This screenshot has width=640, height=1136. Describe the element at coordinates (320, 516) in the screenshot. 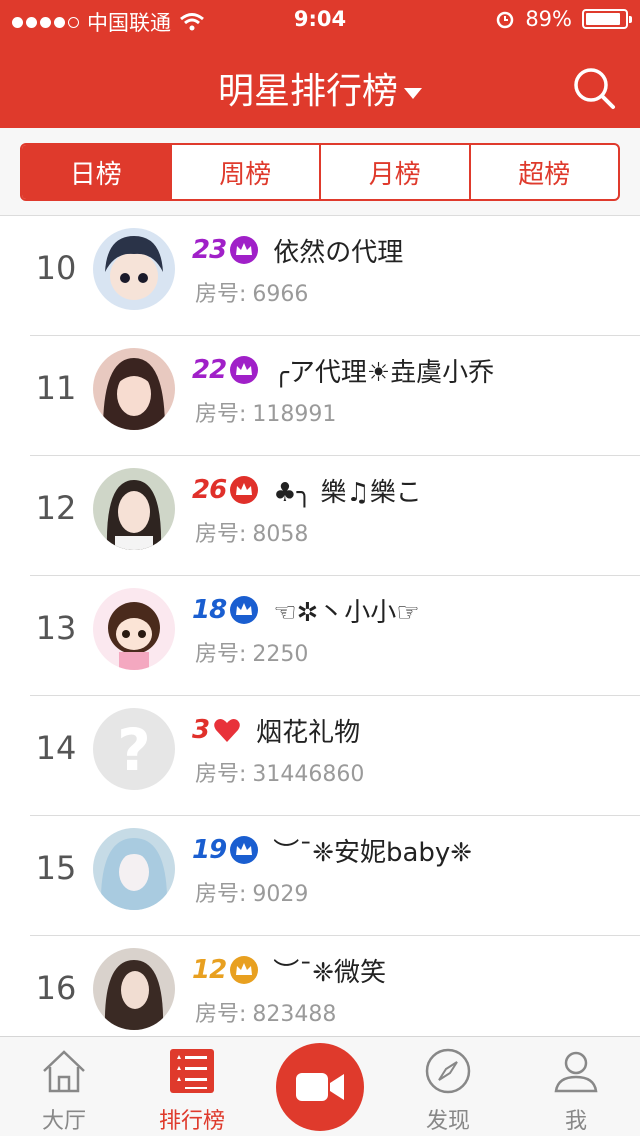

I see `ranking-row: 12 26 ♣╮ 樂♫樂こ 房号: 8058` at that location.